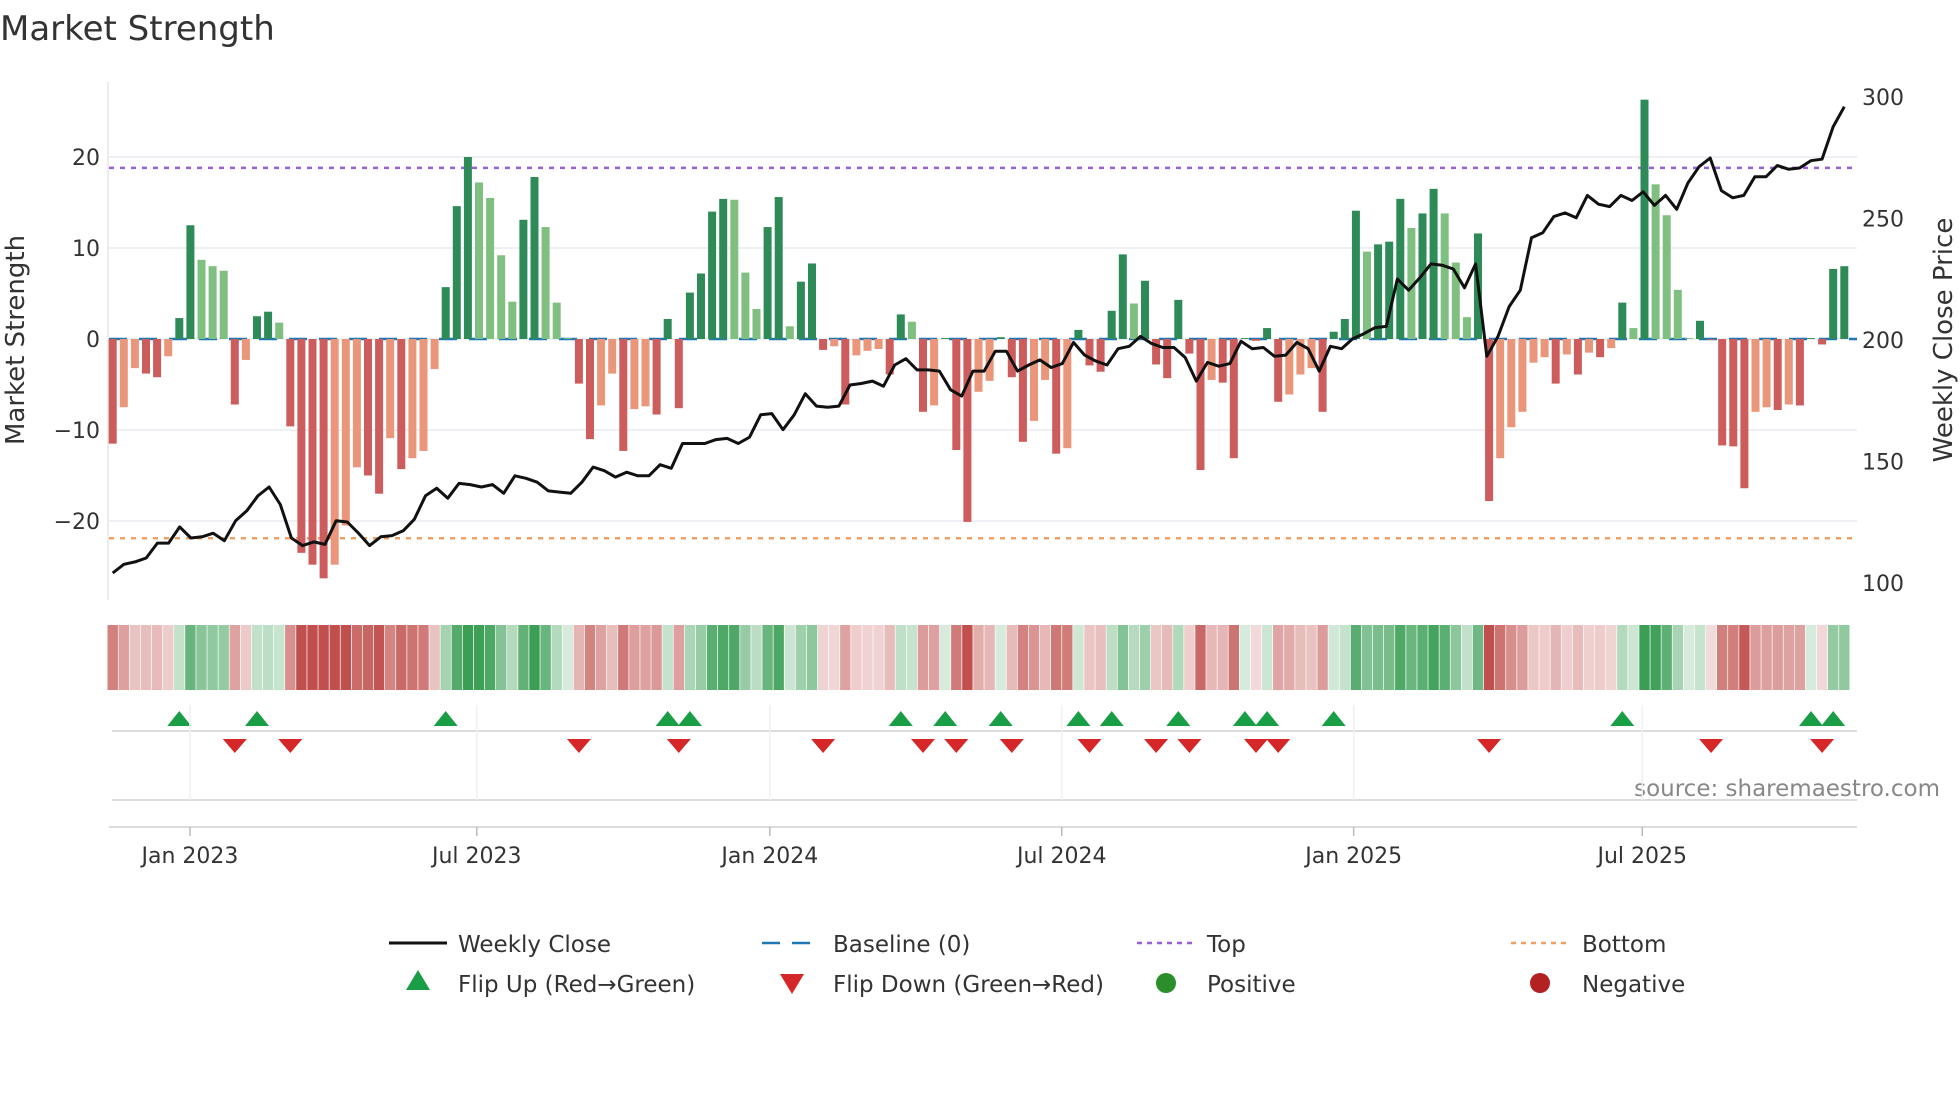 The width and height of the screenshot is (1960, 1102). I want to click on source-label: source: sharemaestro.com, so click(1787, 789).